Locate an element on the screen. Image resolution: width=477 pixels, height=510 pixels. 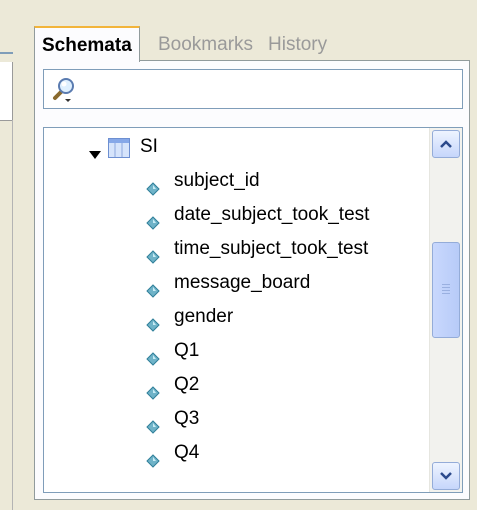
tree-node-field: date_subject_took_test is located at coordinates (234, 215).